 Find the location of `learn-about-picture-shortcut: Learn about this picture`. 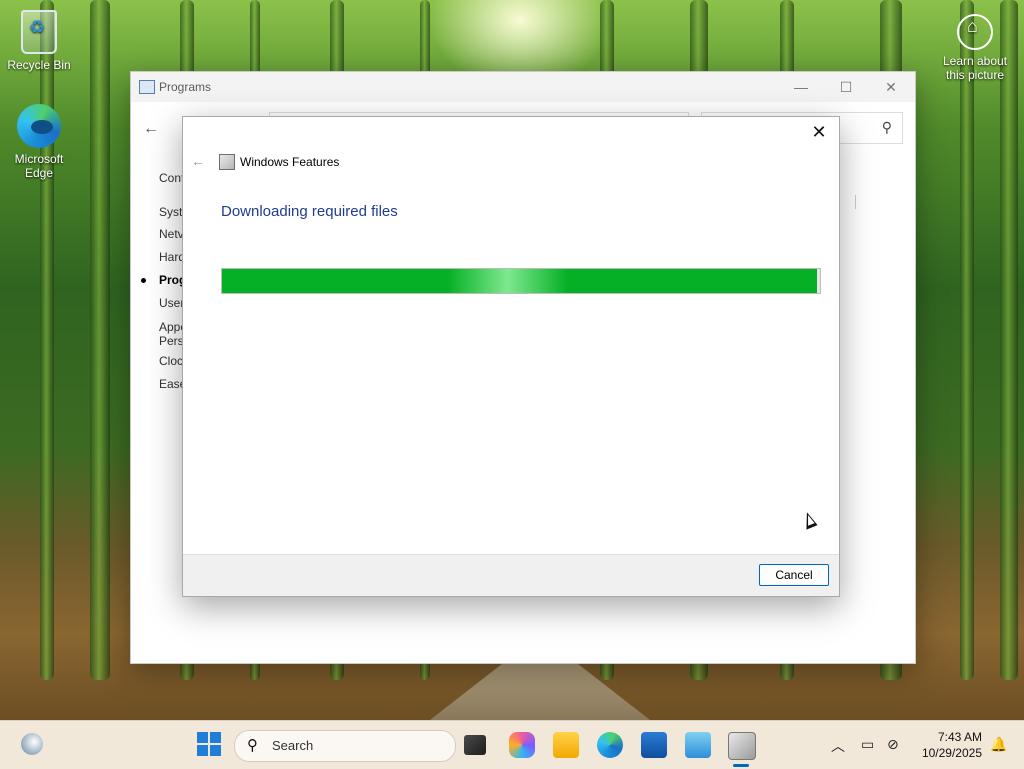

learn-about-picture-shortcut: Learn about this picture is located at coordinates (975, 48).